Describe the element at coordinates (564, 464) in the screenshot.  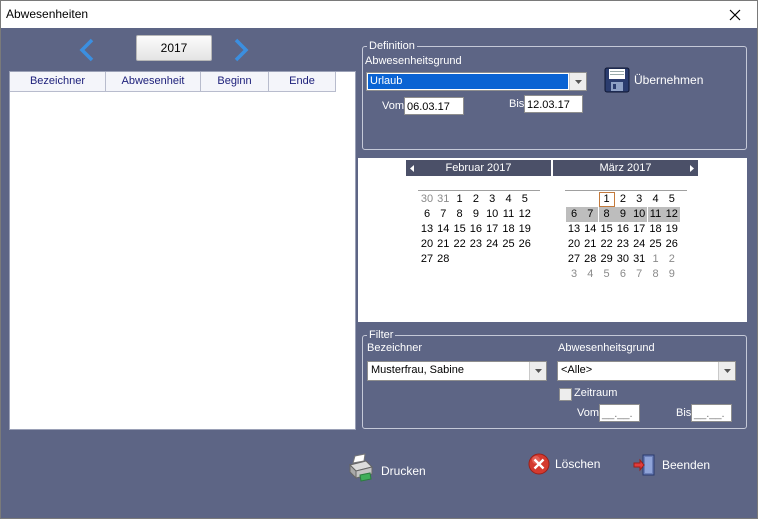
I see `delete-button: Löschen` at that location.